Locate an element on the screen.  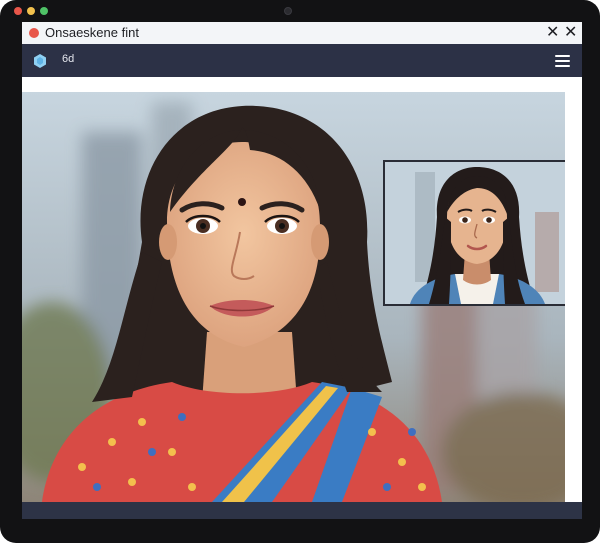
yellow-dot-icon is located at coordinates (31, 11).